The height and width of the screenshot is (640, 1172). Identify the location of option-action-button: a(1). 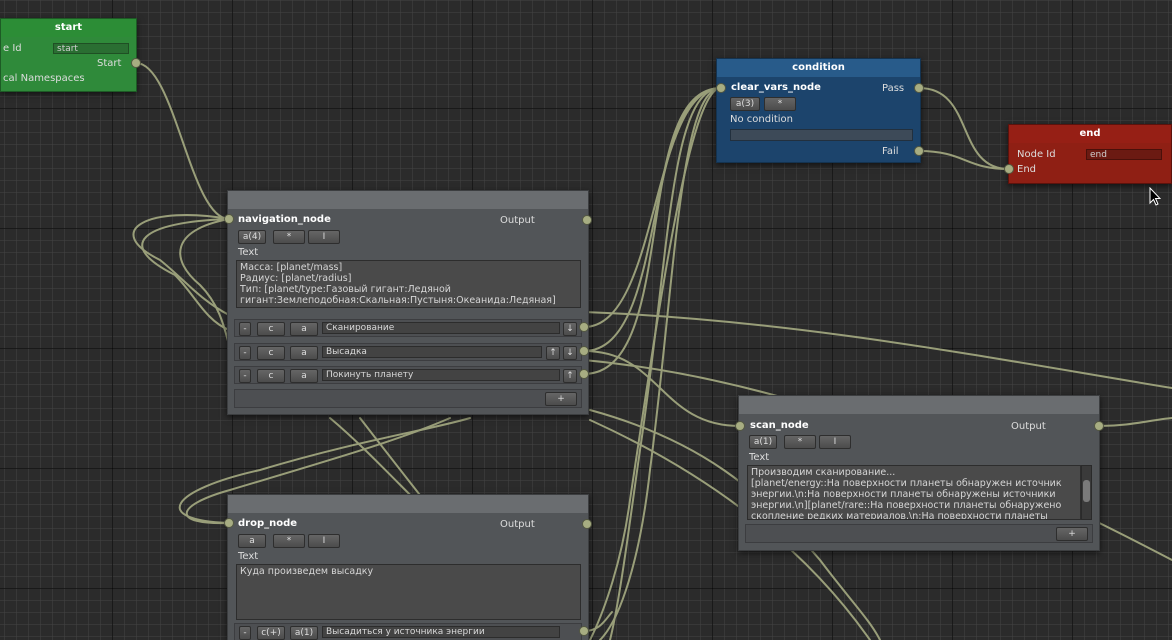
(304, 633).